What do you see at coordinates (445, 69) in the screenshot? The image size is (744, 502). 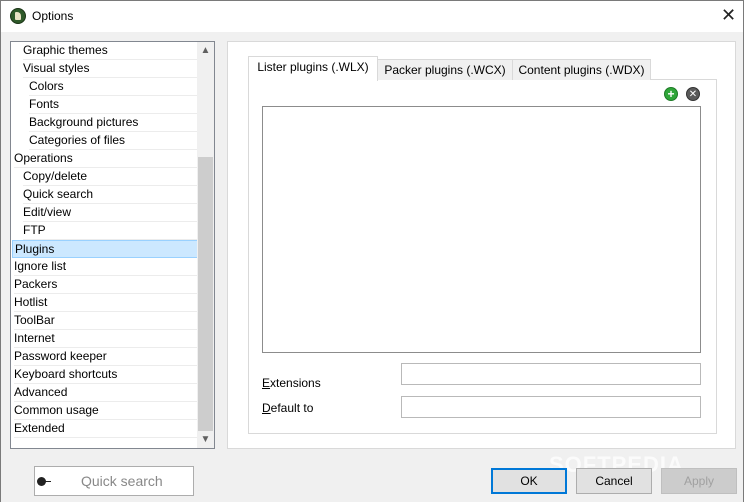 I see `tab-packer-plugins: Packer plugins (.WCX)` at bounding box center [445, 69].